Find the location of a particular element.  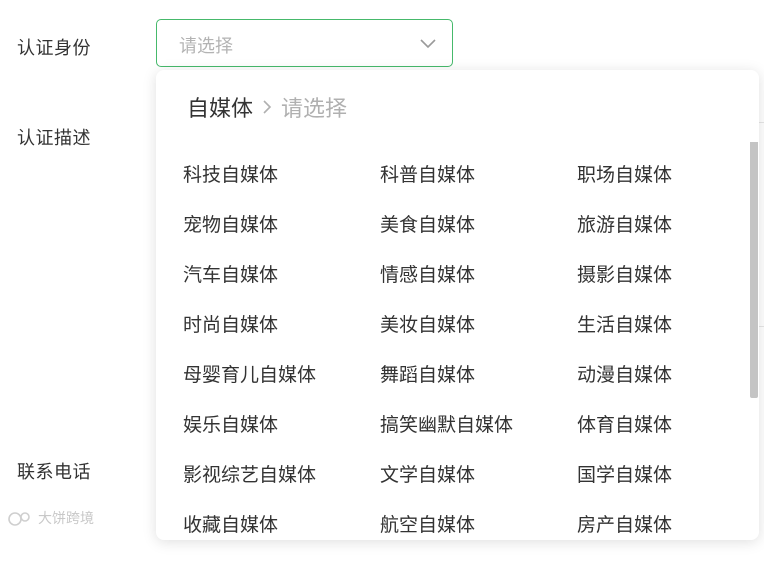

watermark-text: 大饼跨境 is located at coordinates (66, 519).